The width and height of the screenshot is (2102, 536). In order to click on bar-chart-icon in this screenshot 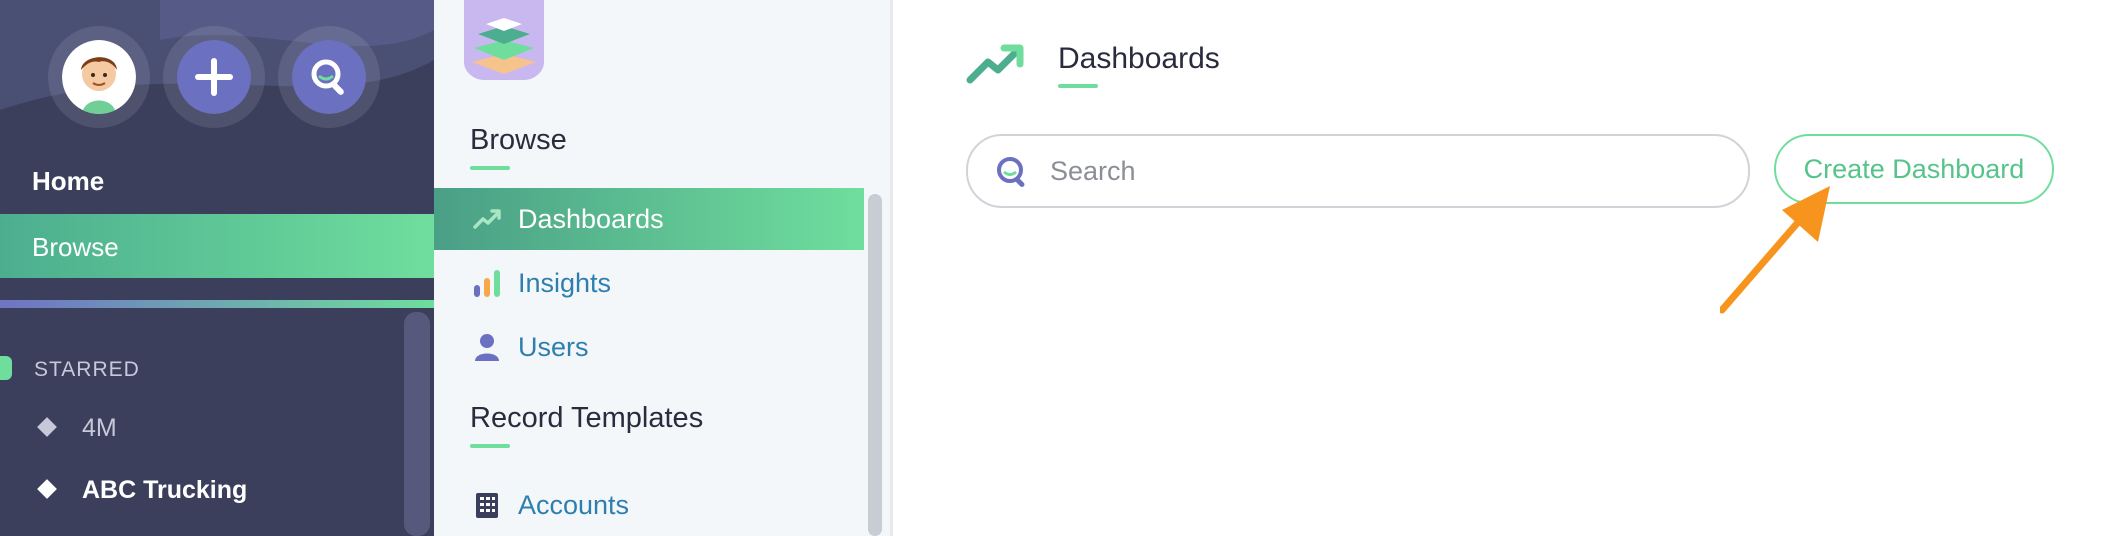, I will do `click(487, 283)`.